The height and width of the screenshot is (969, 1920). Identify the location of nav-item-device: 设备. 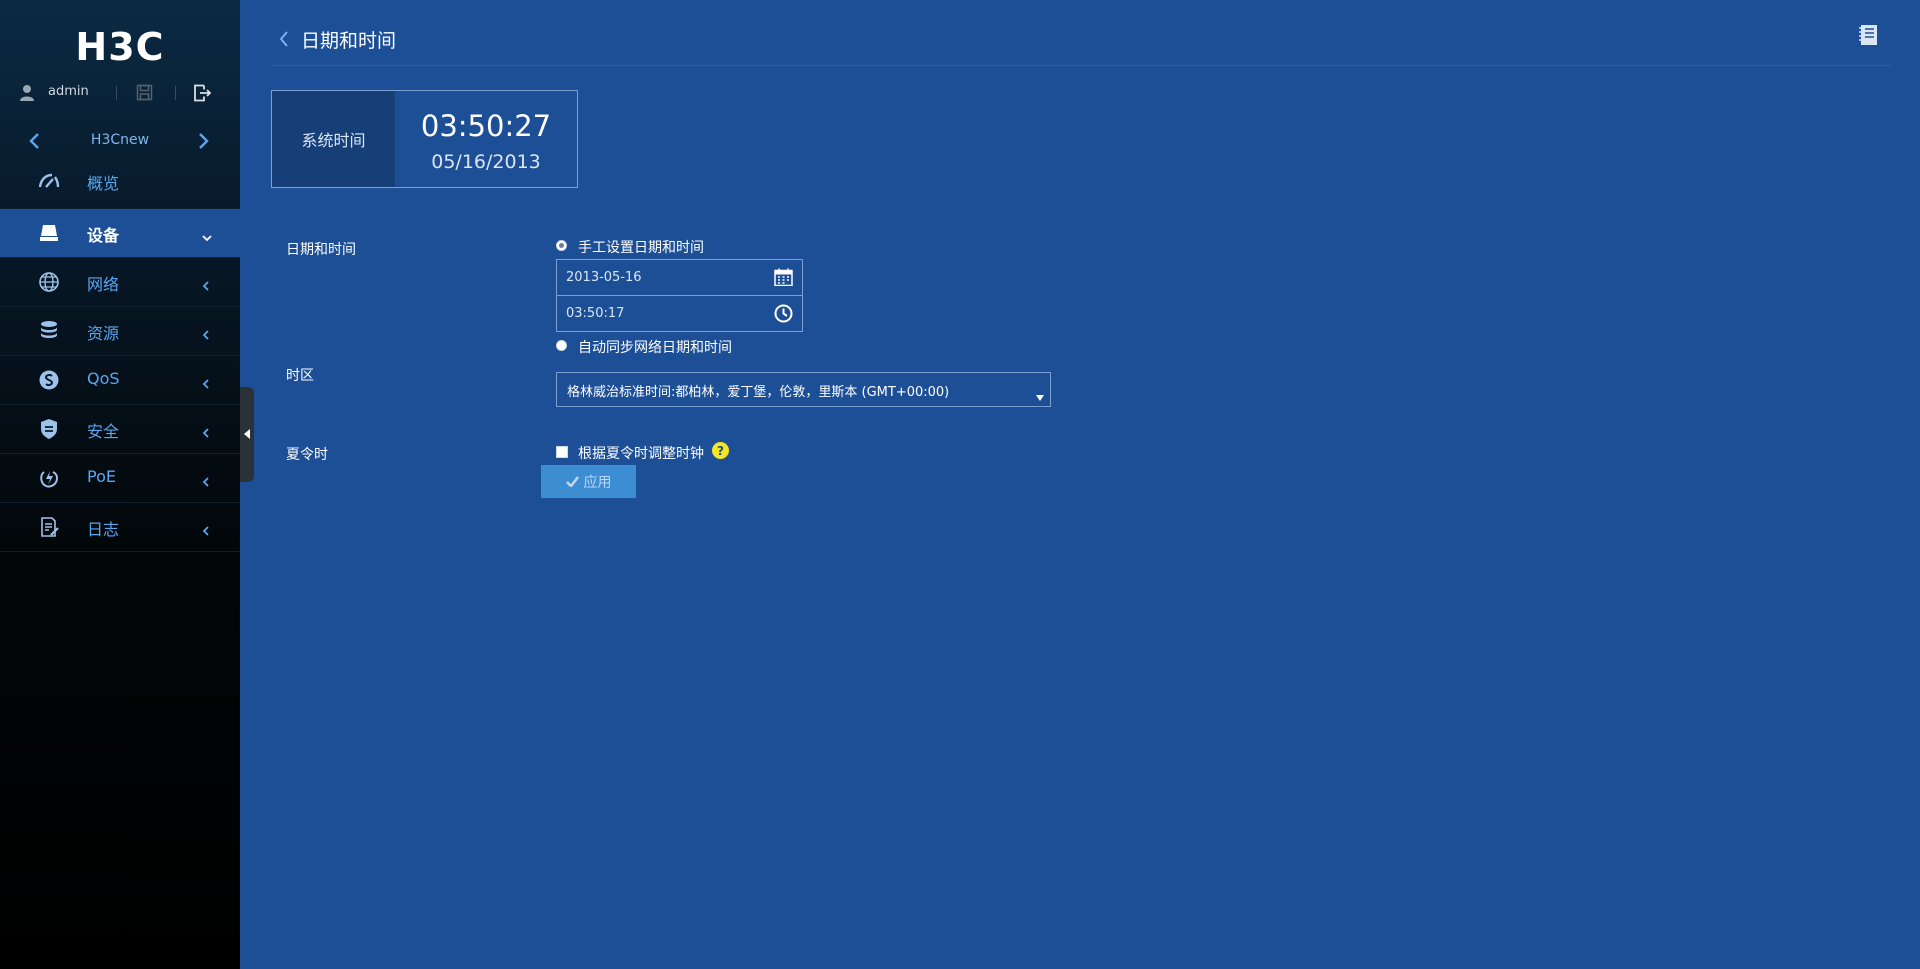
(120, 233).